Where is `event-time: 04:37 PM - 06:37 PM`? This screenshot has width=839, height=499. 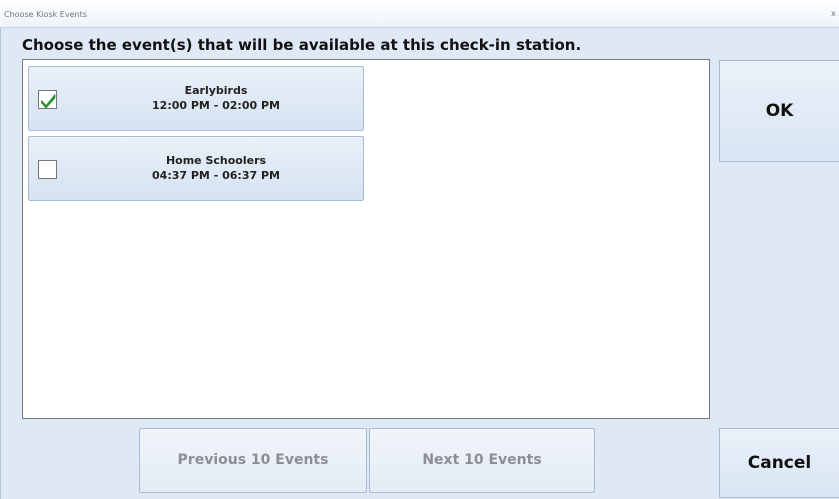
event-time: 04:37 PM - 06:37 PM is located at coordinates (216, 175).